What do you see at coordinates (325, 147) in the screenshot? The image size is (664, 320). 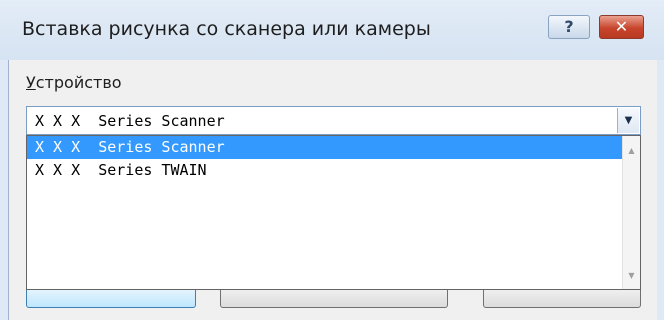 I see `dropdown-item-scanner: X X X Series Scanner` at bounding box center [325, 147].